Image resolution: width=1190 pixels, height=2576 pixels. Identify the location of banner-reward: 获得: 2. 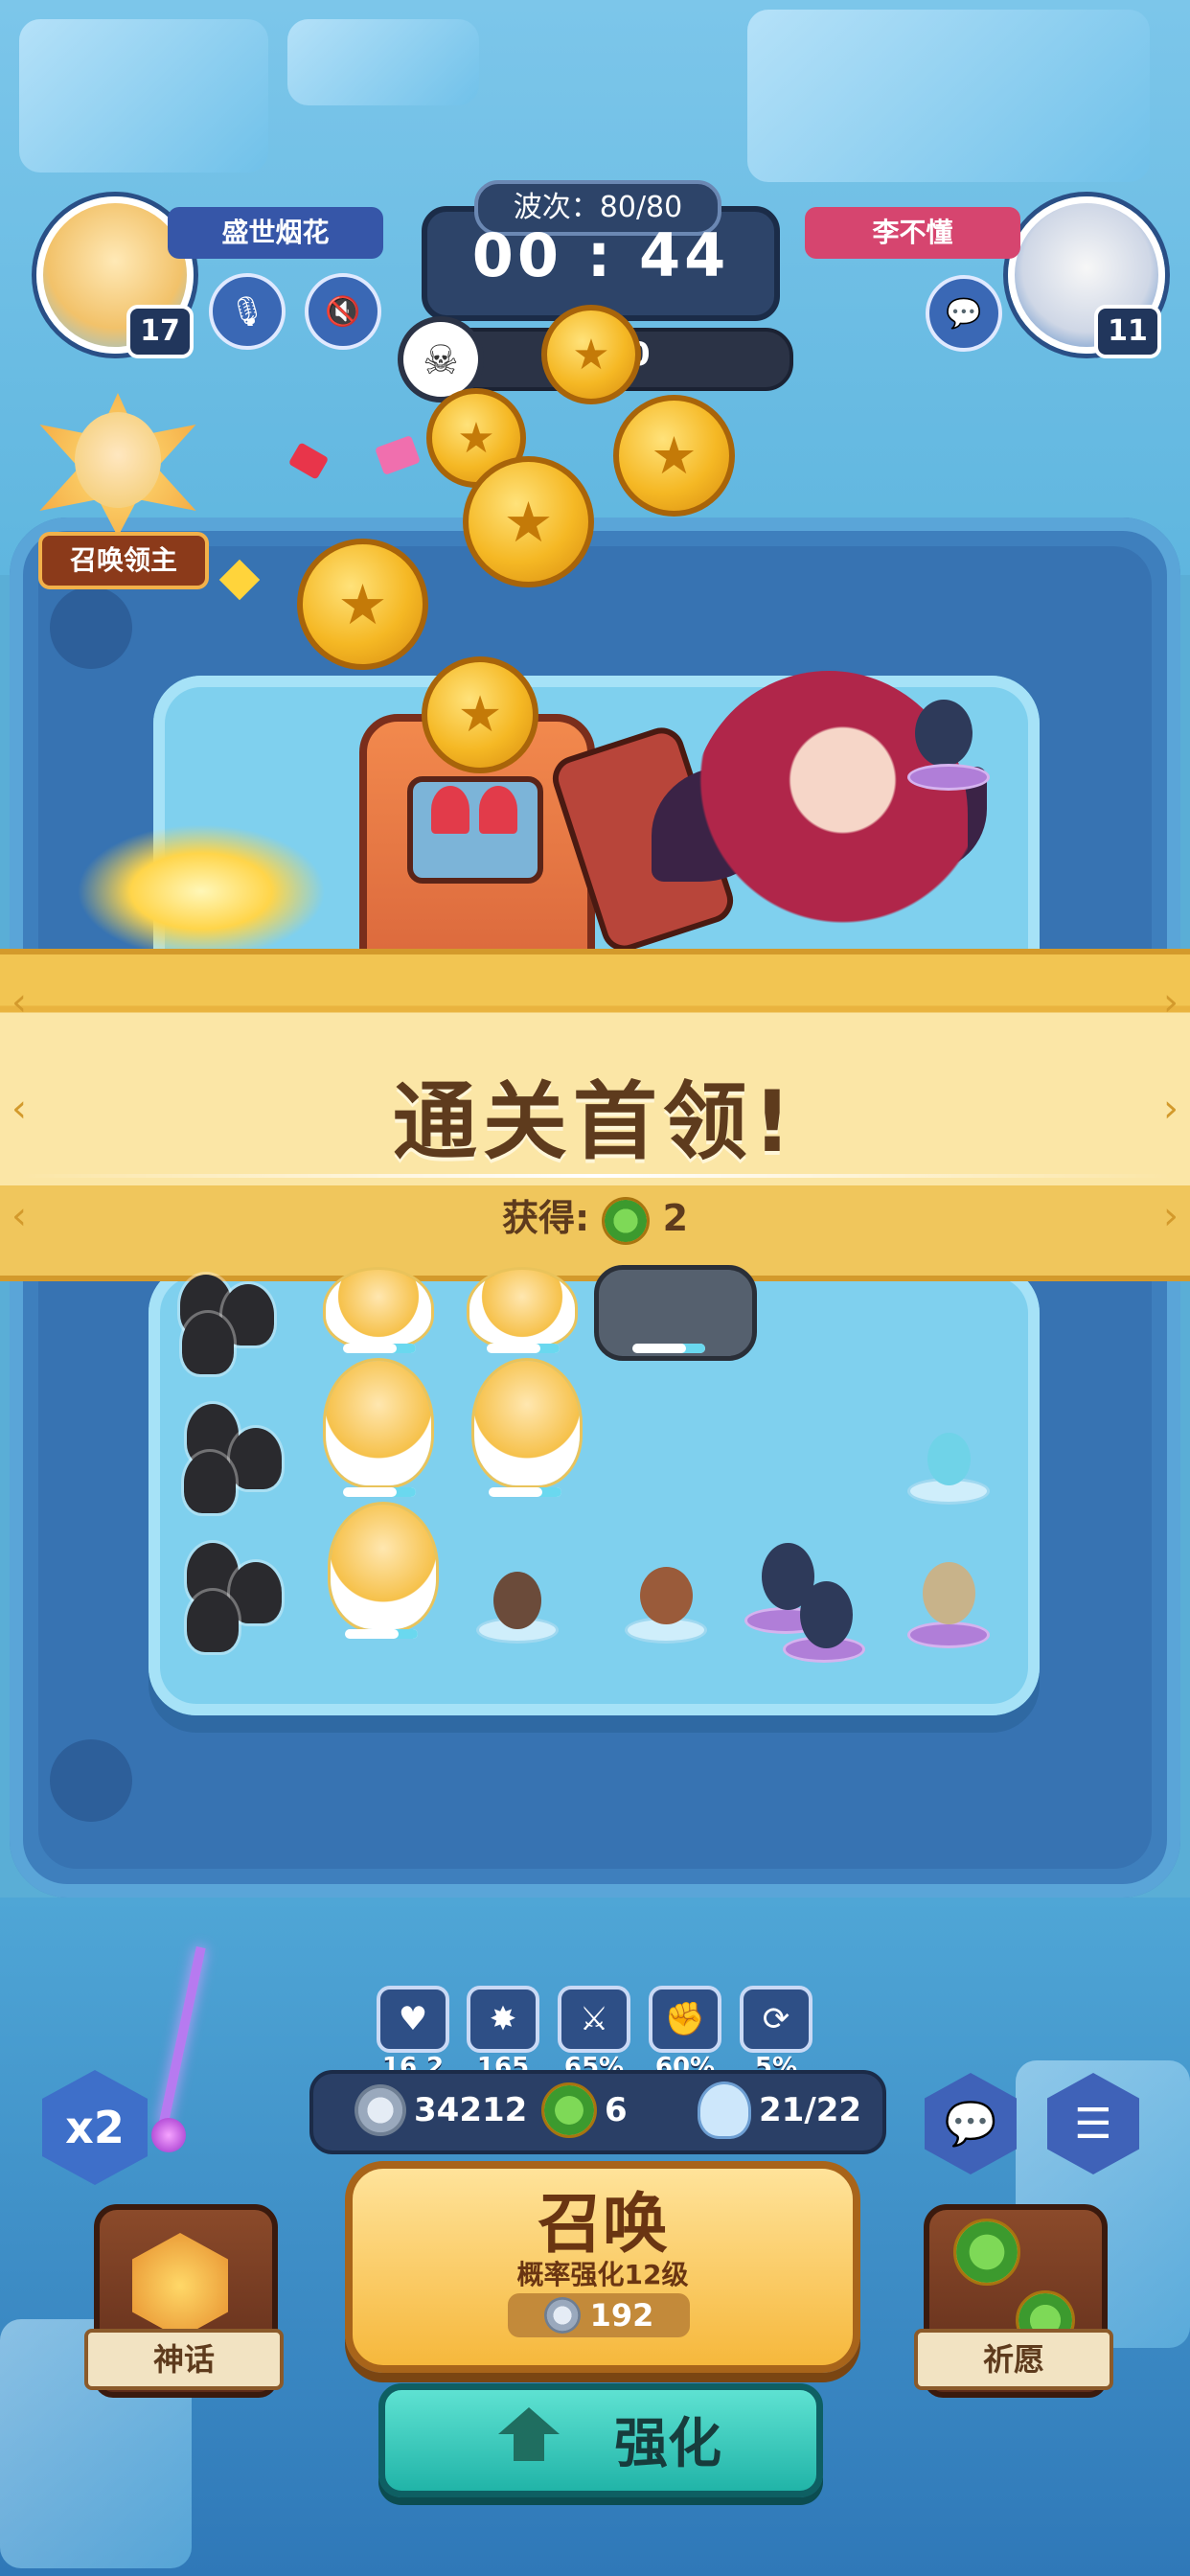
(595, 1216).